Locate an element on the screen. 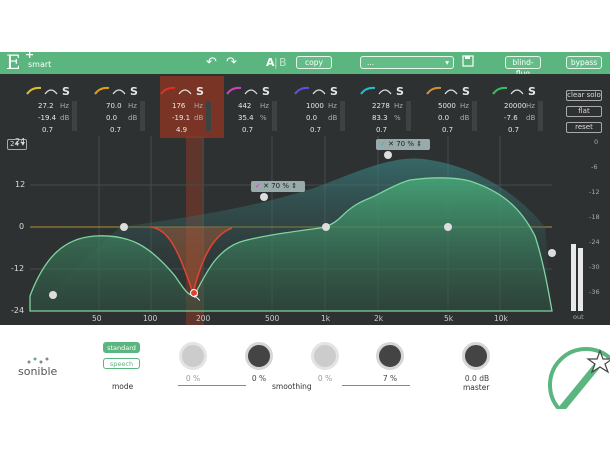 The image size is (610, 450). blind-flug-button: blind-flug is located at coordinates (523, 67).